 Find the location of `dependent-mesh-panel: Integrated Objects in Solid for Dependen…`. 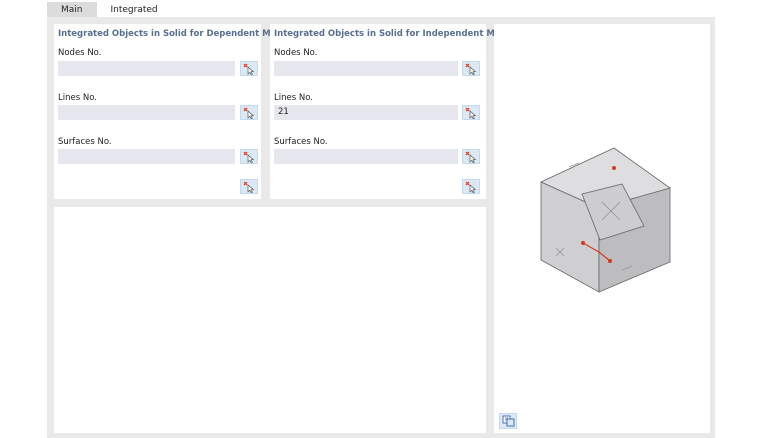

dependent-mesh-panel: Integrated Objects in Solid for Dependen… is located at coordinates (170, 111).